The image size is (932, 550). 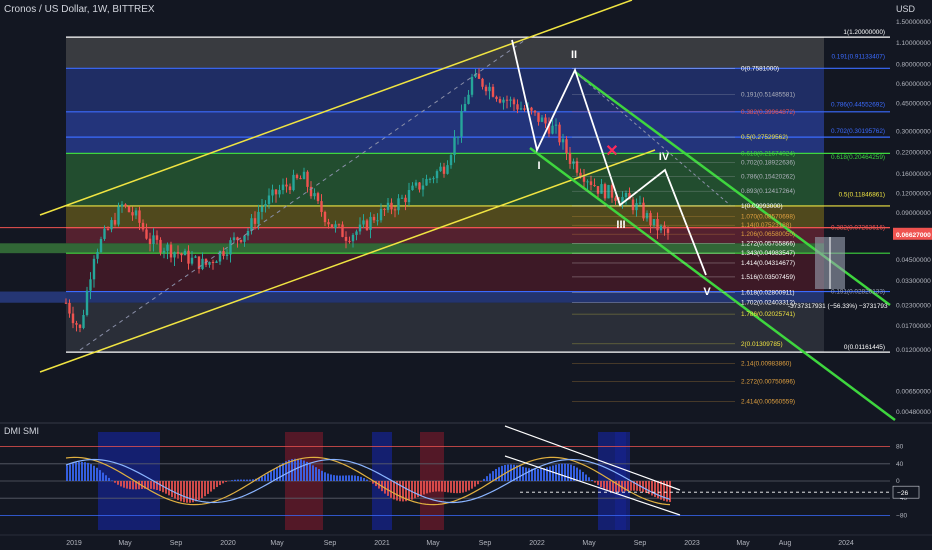 What do you see at coordinates (760, 68) in the screenshot?
I see `fib-label: 0(0.7581000)` at bounding box center [760, 68].